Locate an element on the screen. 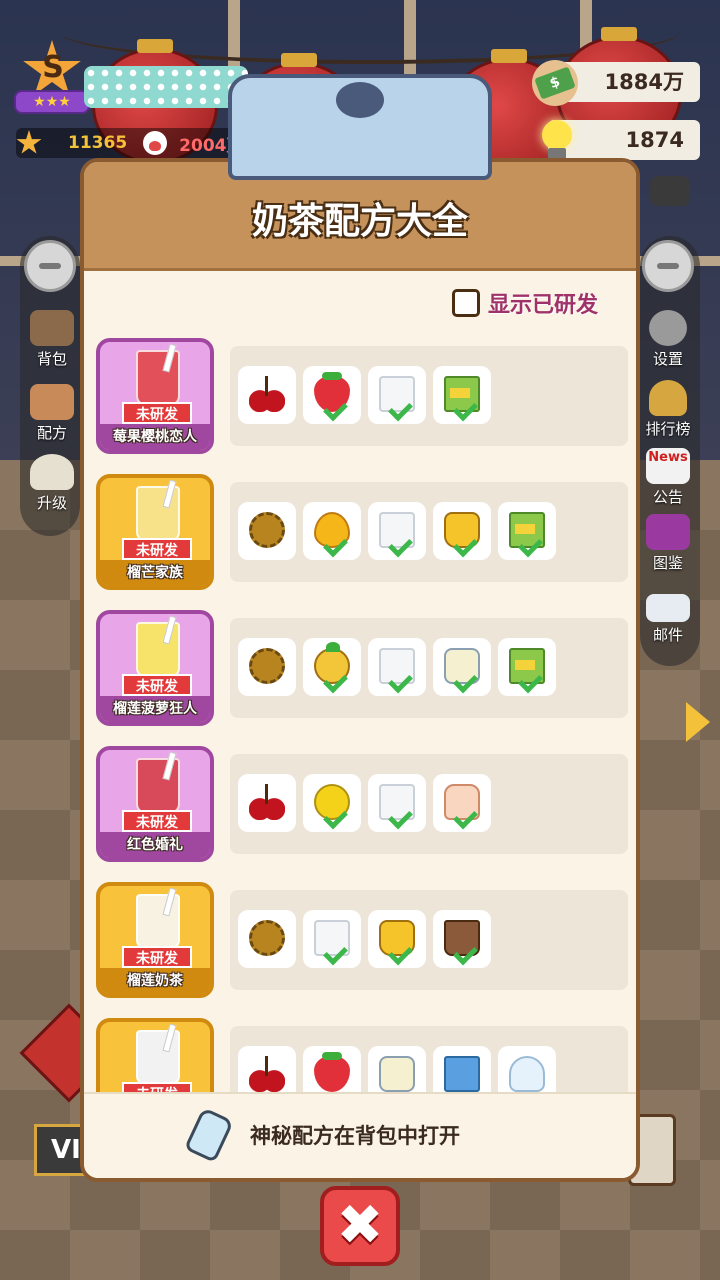 The height and width of the screenshot is (1280, 720). recipe-card: 未研发 榴莲菠萝狂人 is located at coordinates (155, 668).